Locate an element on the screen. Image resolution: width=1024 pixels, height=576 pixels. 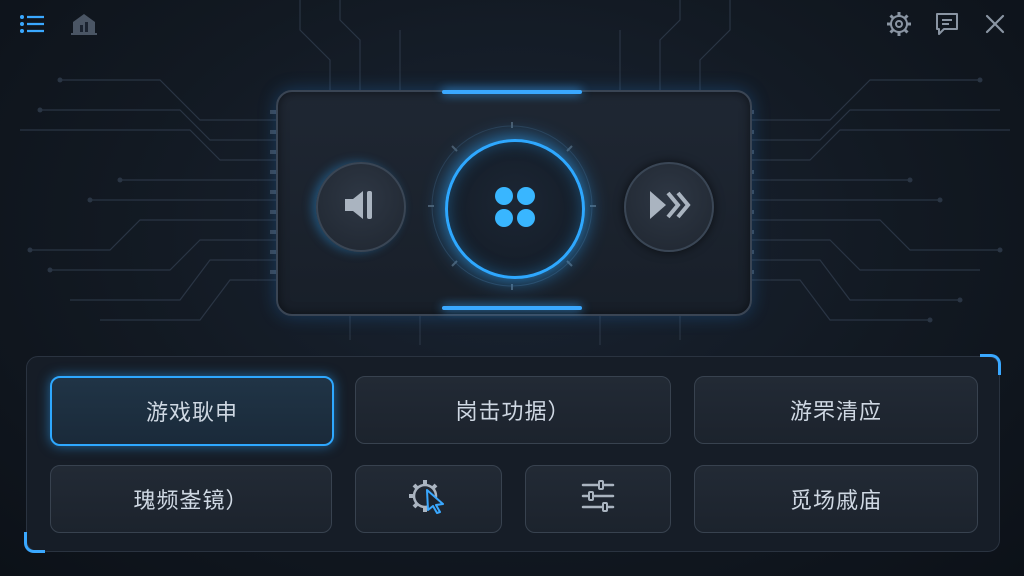
main-grid-button is located at coordinates (515, 209).